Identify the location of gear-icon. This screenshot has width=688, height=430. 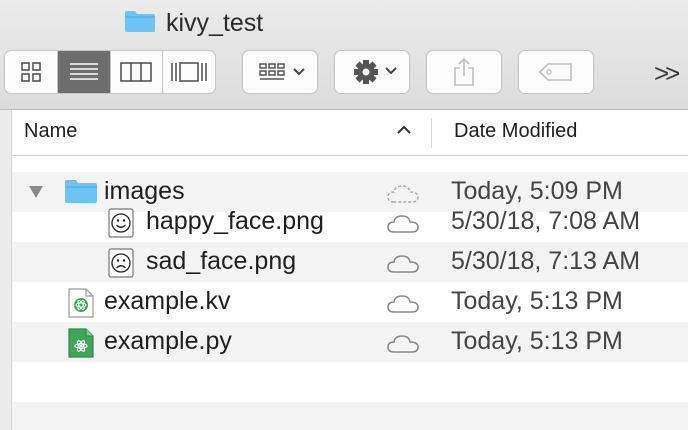
(375, 72).